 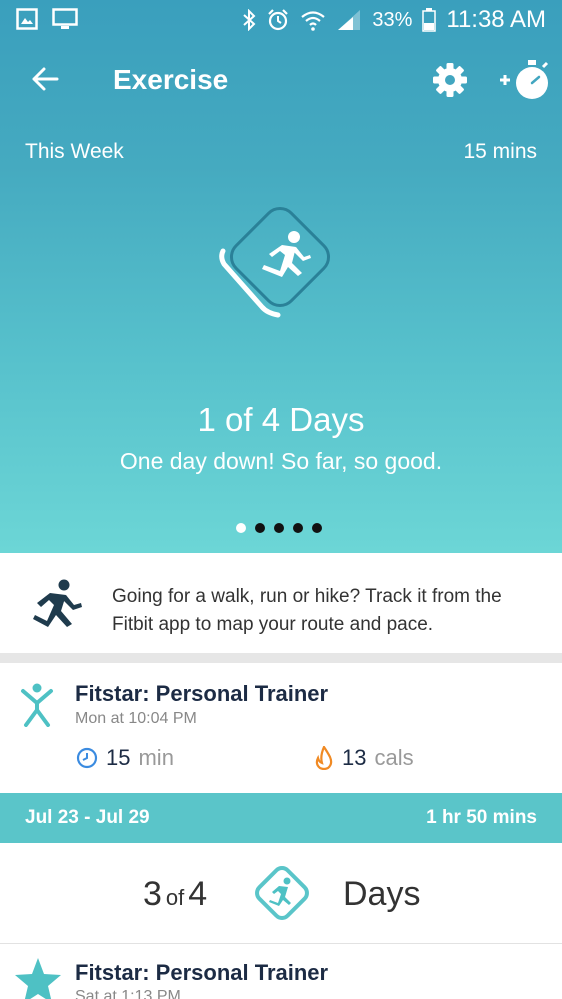 I want to click on flame-icon, so click(x=324, y=758).